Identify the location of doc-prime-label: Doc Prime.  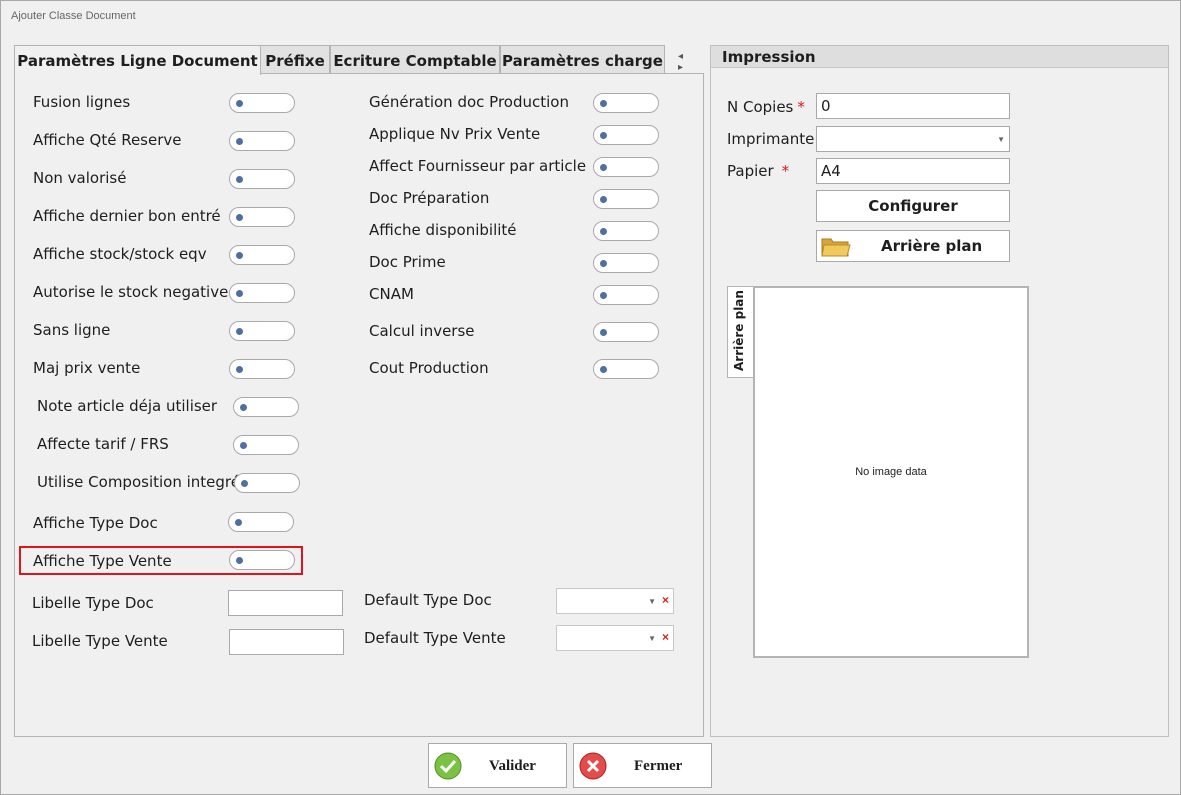
(407, 262).